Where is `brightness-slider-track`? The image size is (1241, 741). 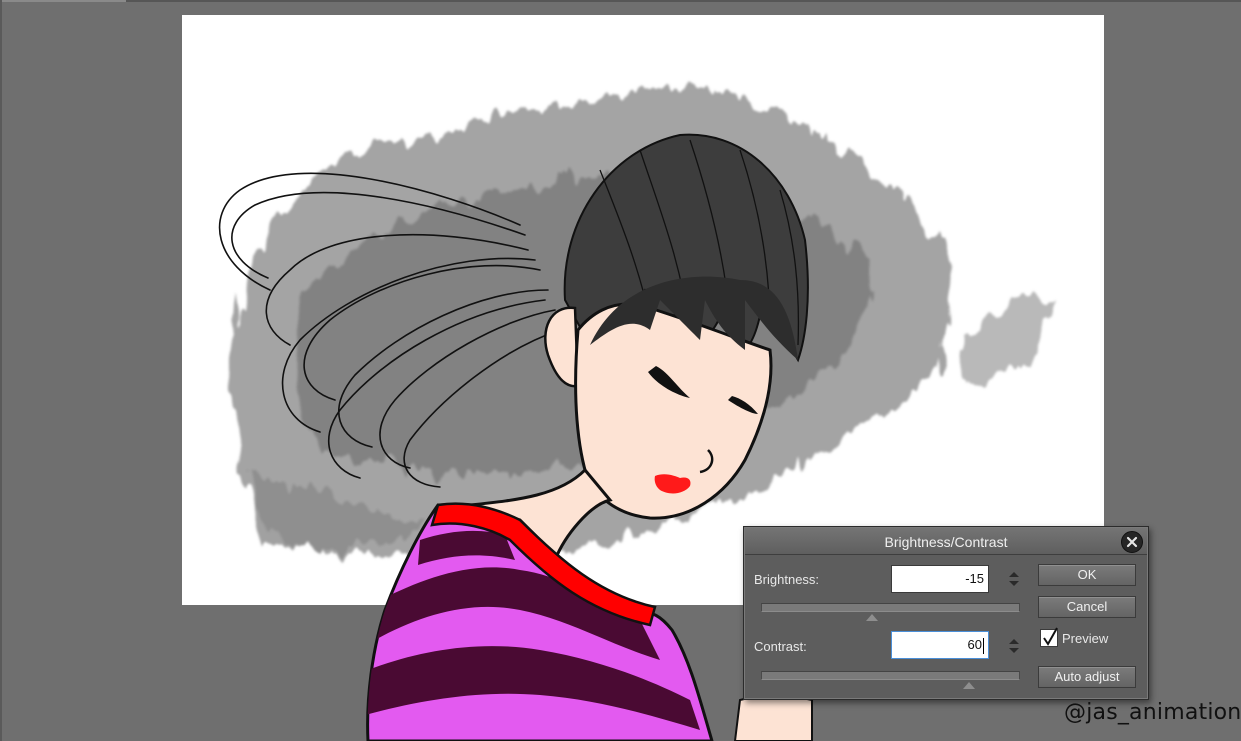
brightness-slider-track is located at coordinates (890, 607).